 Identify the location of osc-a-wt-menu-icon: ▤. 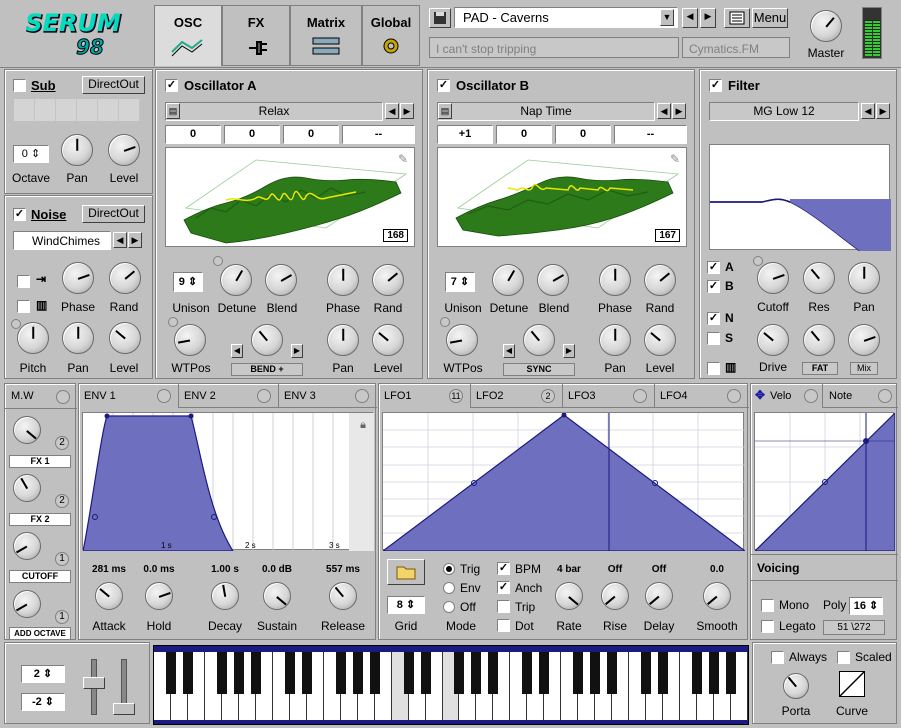
(173, 111).